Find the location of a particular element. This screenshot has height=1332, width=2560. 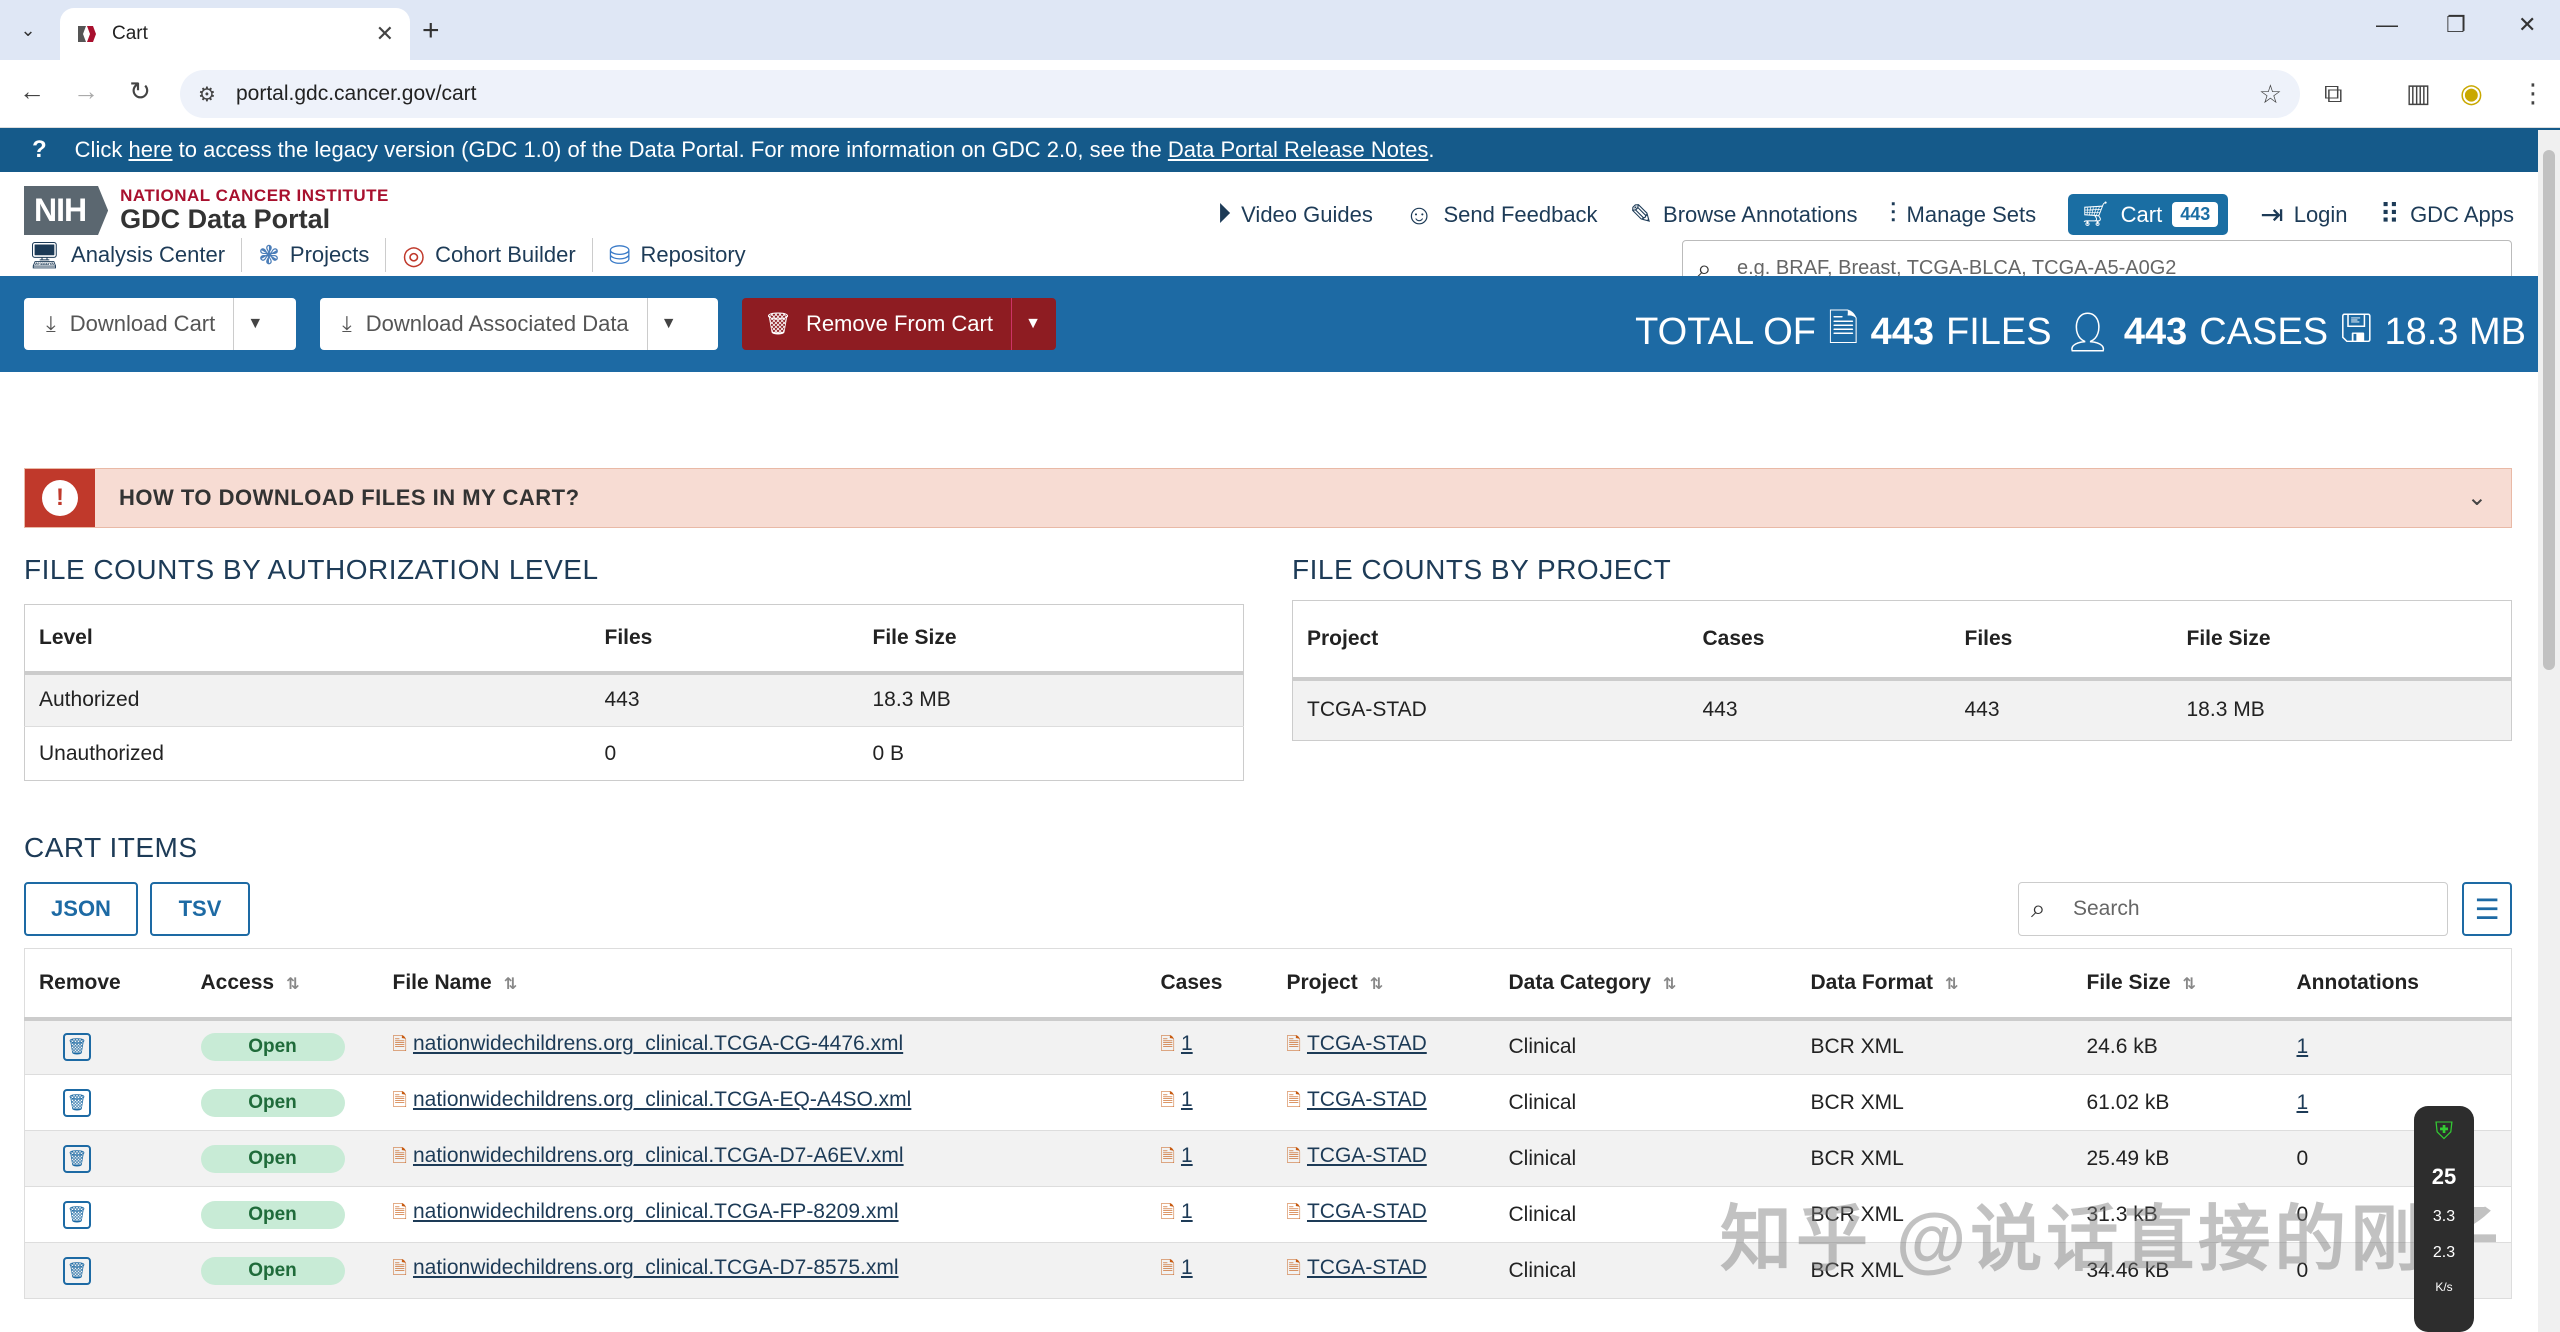

cart-search-input: ⌕ Search is located at coordinates (2233, 909).